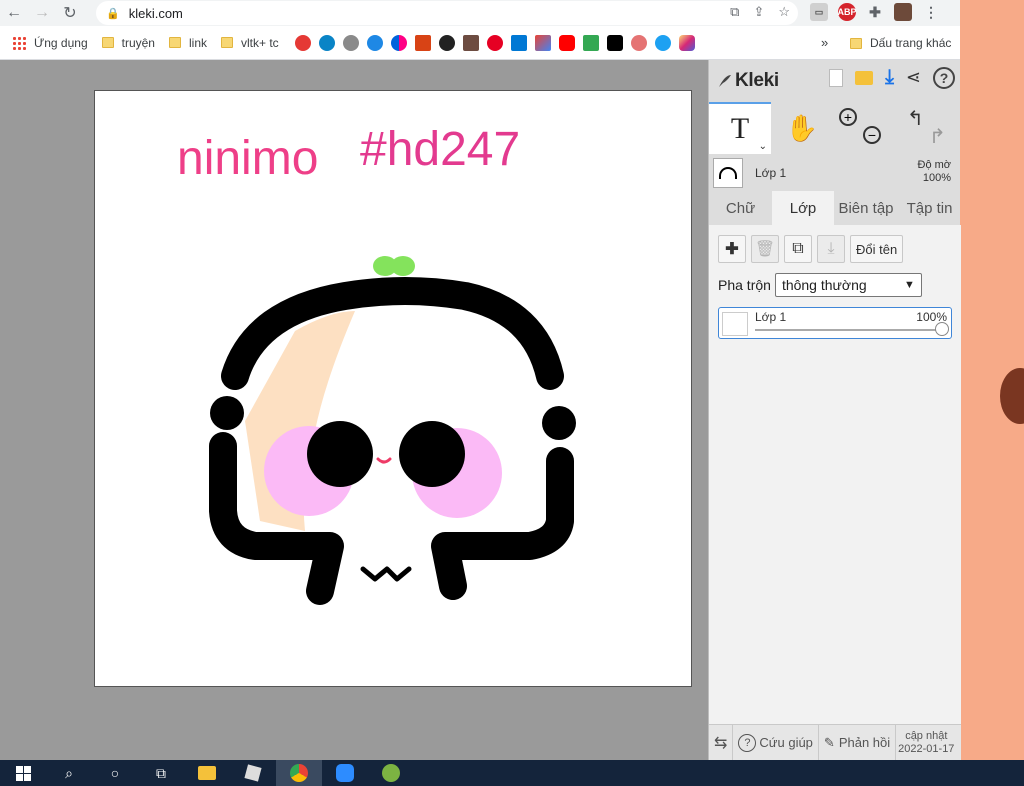  Describe the element at coordinates (929, 208) in the screenshot. I see `tab-file: Tập tin` at that location.